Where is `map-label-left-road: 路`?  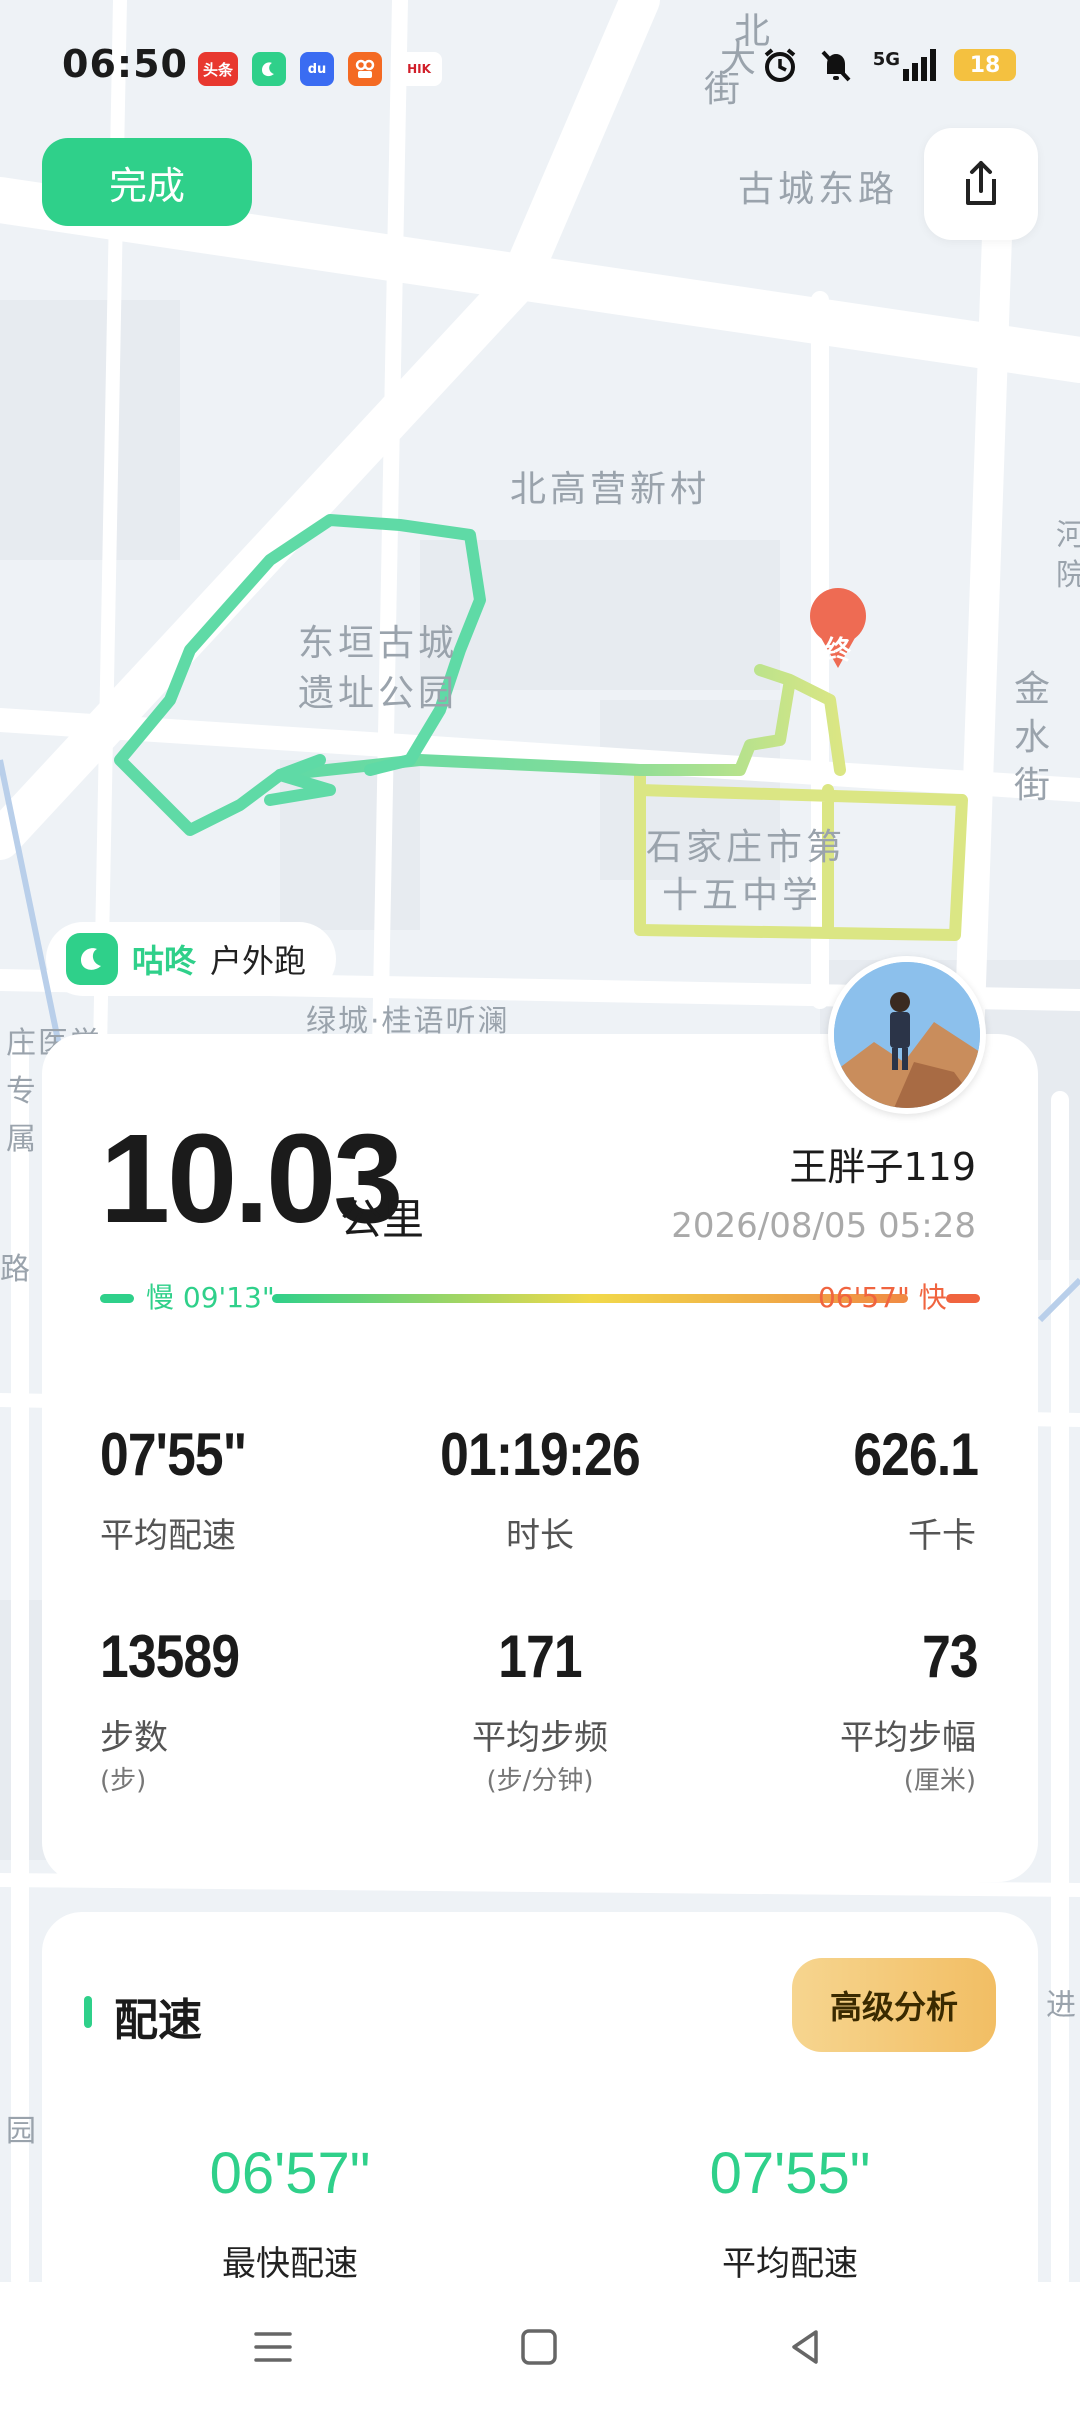 map-label-left-road: 路 is located at coordinates (16, 1269).